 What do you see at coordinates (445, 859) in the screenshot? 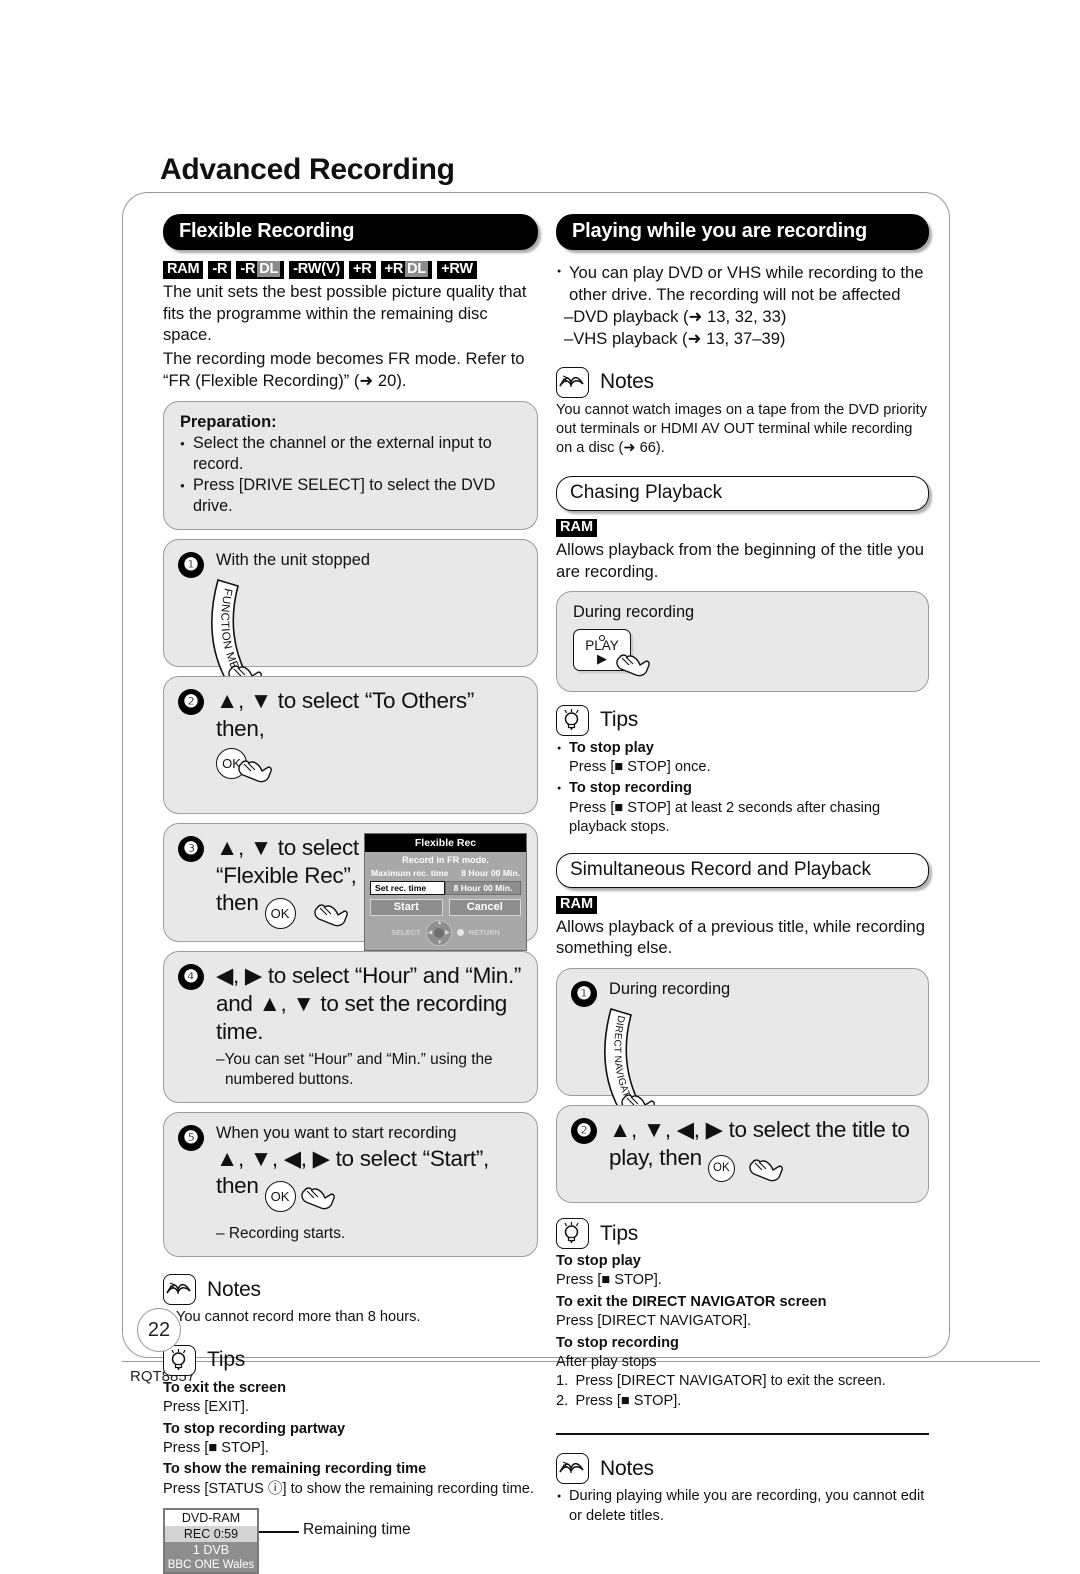
I see `osd-subtitle: Record in FR mode.` at bounding box center [445, 859].